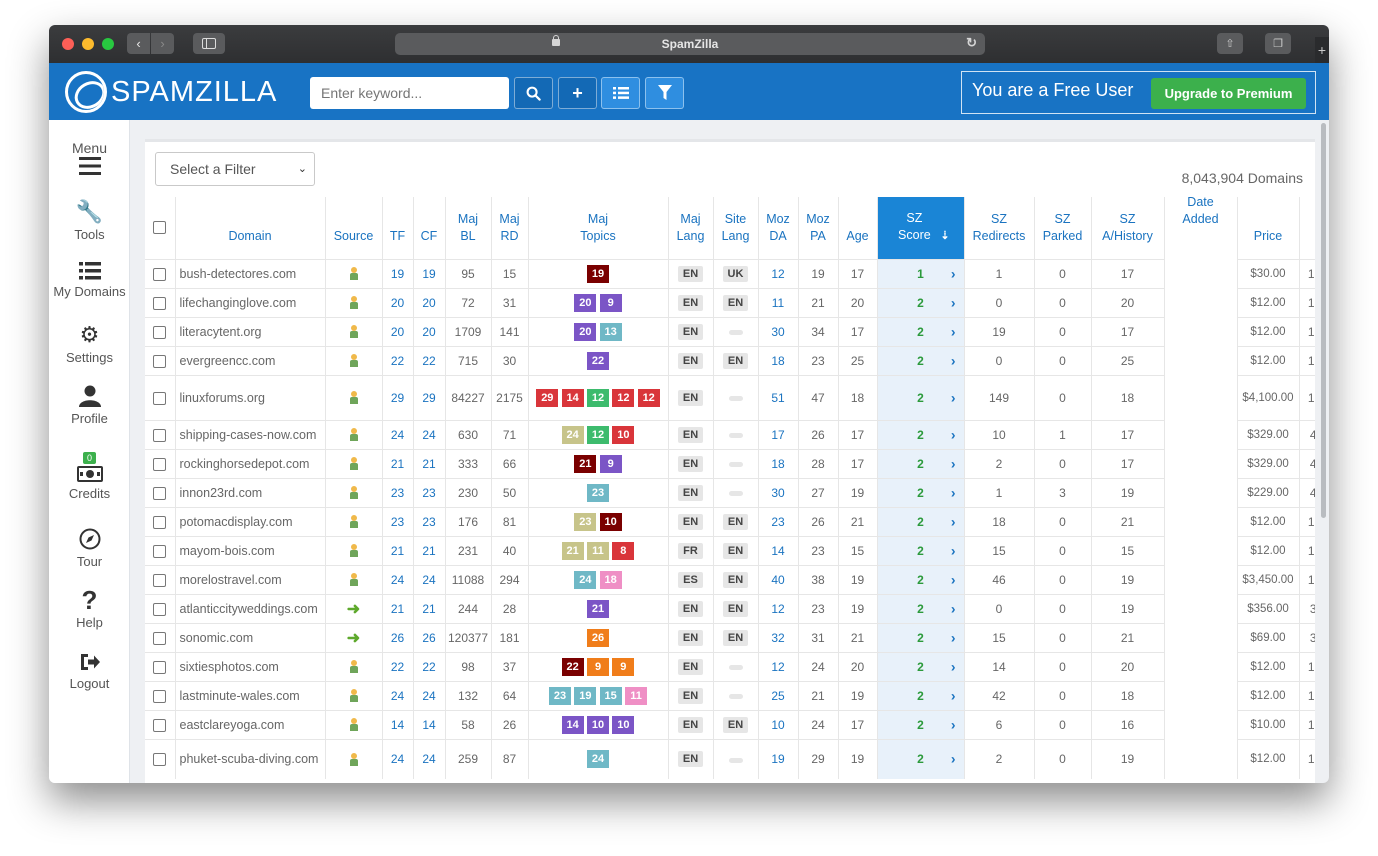 The height and width of the screenshot is (856, 1378). I want to click on col-sz-parked: SZ Parked, so click(1062, 228).